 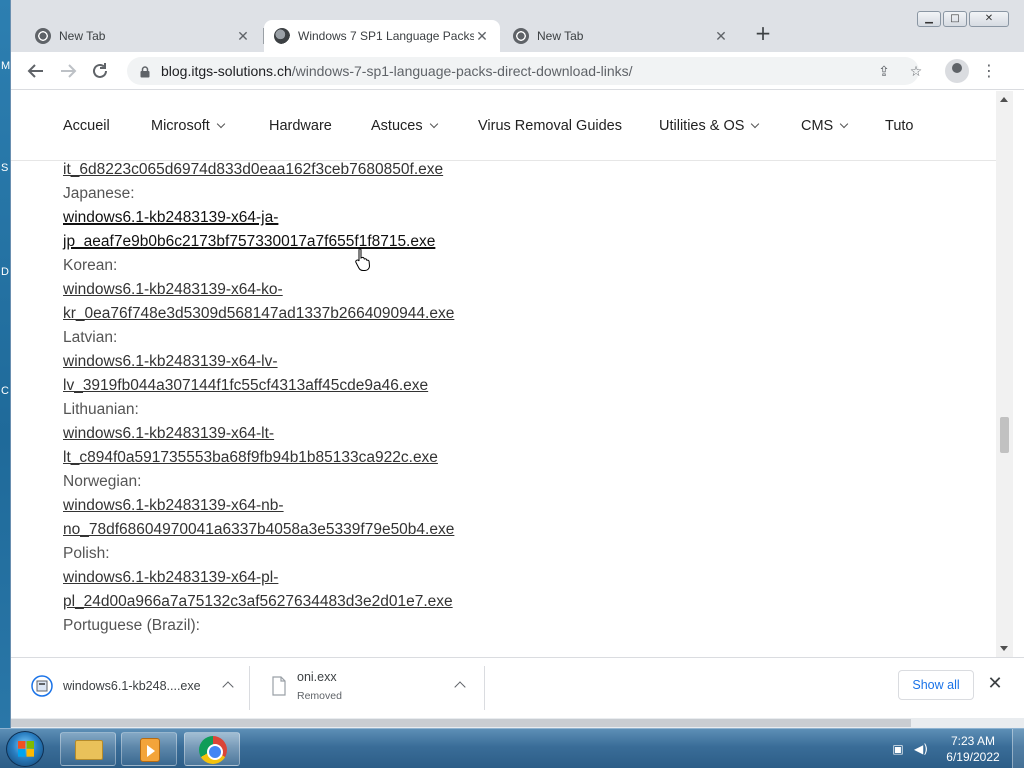 What do you see at coordinates (899, 126) in the screenshot?
I see `nav-item-tuto: Tuto` at bounding box center [899, 126].